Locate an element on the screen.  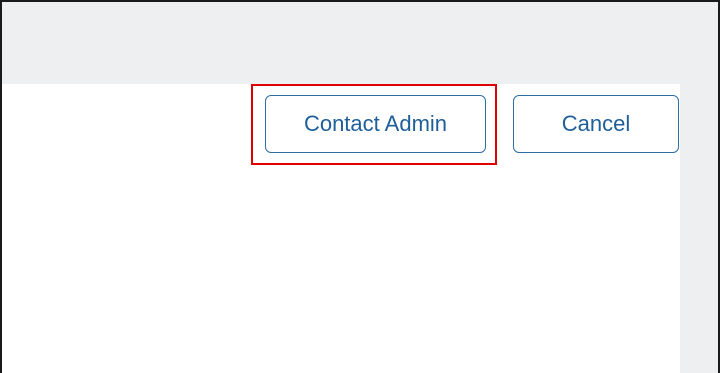
contact-admin-button: Contact Admin is located at coordinates (375, 124).